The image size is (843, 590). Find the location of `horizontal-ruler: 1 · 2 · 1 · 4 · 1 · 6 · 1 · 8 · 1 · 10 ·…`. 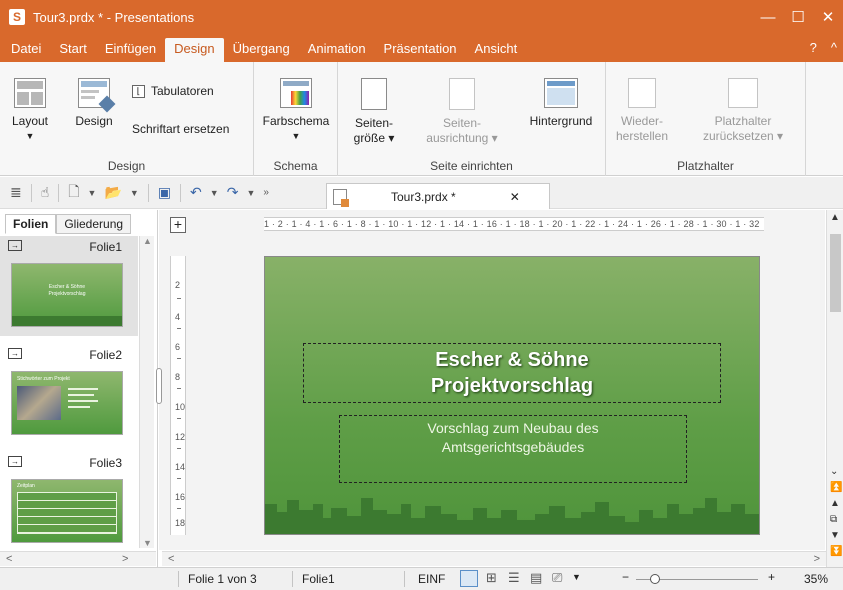

horizontal-ruler: 1 · 2 · 1 · 4 · 1 · 6 · 1 · 8 · 1 · 10 ·… is located at coordinates (514, 224).